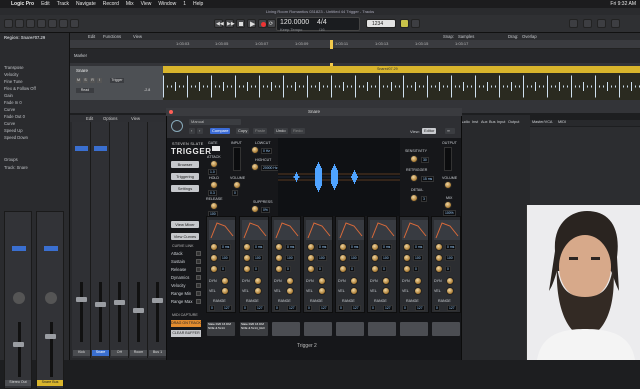 The height and width of the screenshot is (389, 640). Describe the element at coordinates (8, 95) in the screenshot. I see `inspector-gain: Gain` at that location.